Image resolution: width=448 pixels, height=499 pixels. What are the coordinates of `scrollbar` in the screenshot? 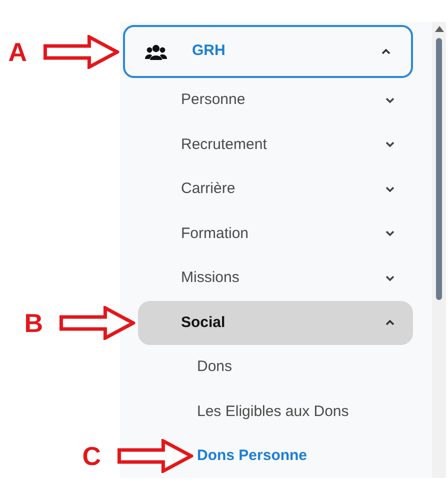 It's located at (439, 250).